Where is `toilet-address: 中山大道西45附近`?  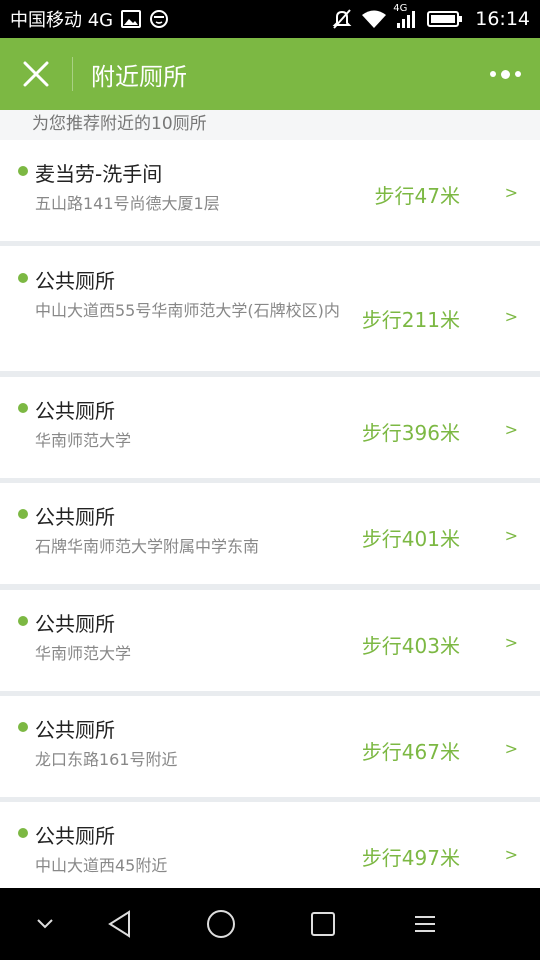 toilet-address: 中山大道西45附近 is located at coordinates (101, 865).